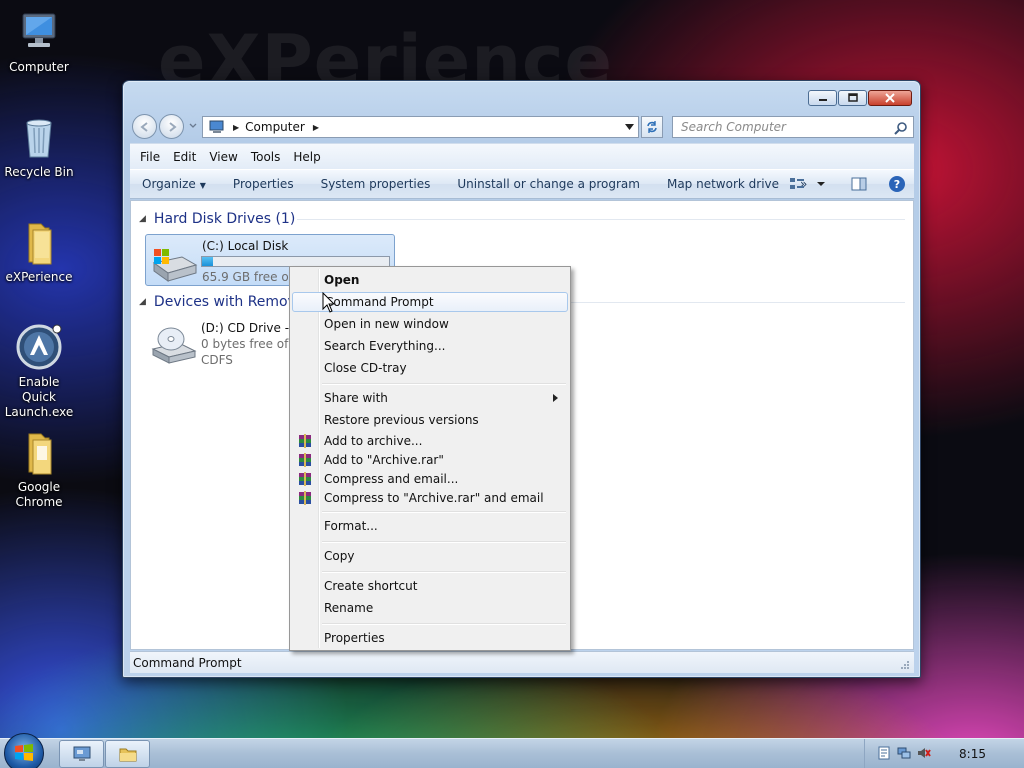 The height and width of the screenshot is (768, 1024). Describe the element at coordinates (217, 360) in the screenshot. I see `drive-filesystem: CDFS` at that location.